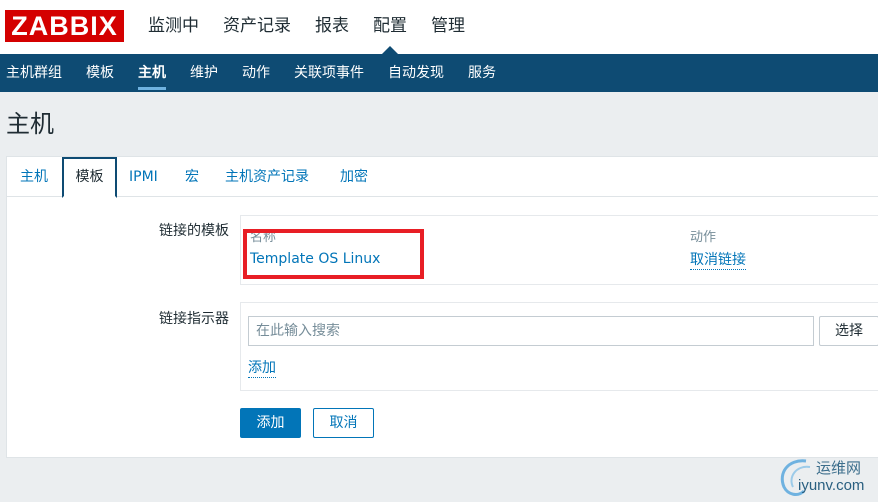 The height and width of the screenshot is (502, 878). I want to click on cancel-button: 取消, so click(343, 423).